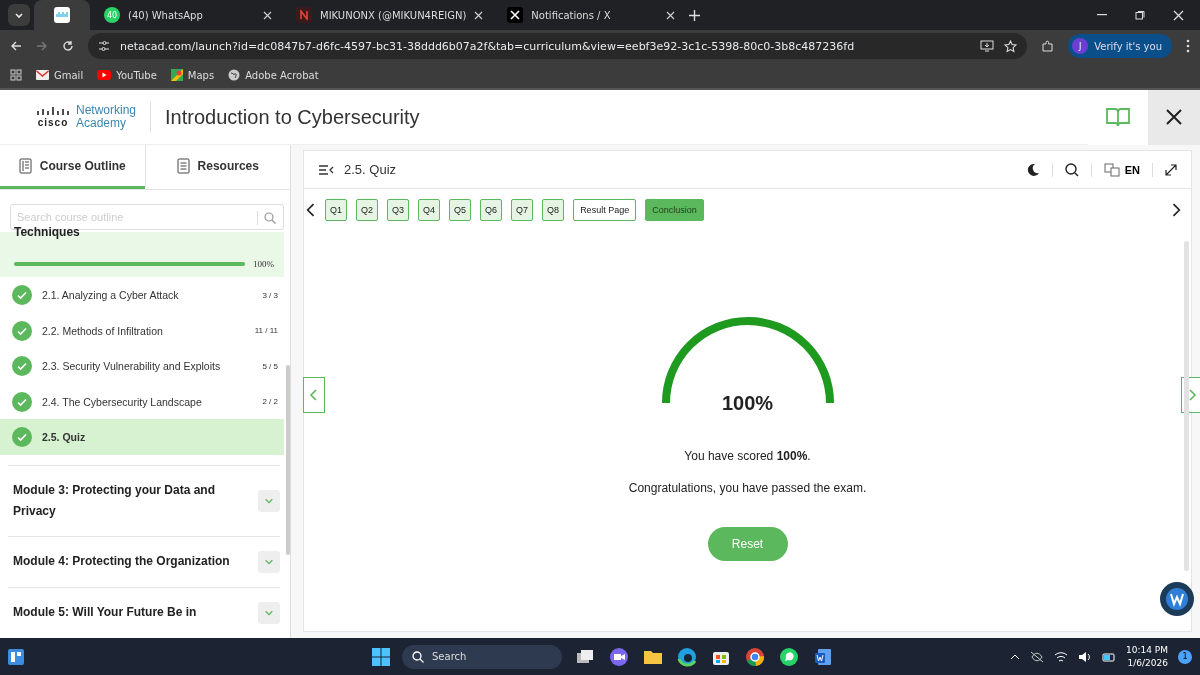 This screenshot has height=675, width=1200. I want to click on map-pin-icon, so click(176, 75).